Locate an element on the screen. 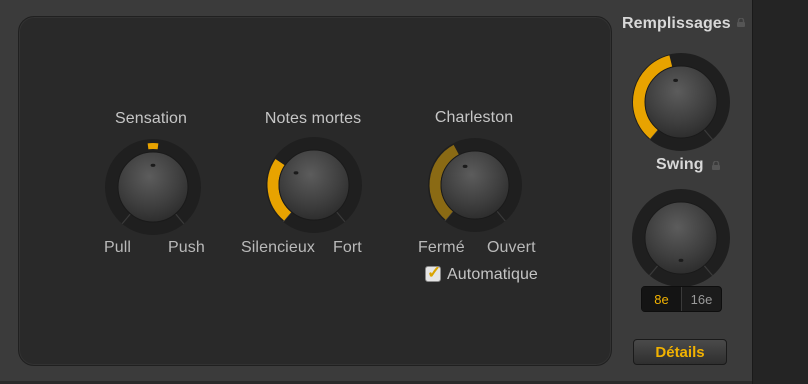  charleston-left-label: Fermé is located at coordinates (441, 247).